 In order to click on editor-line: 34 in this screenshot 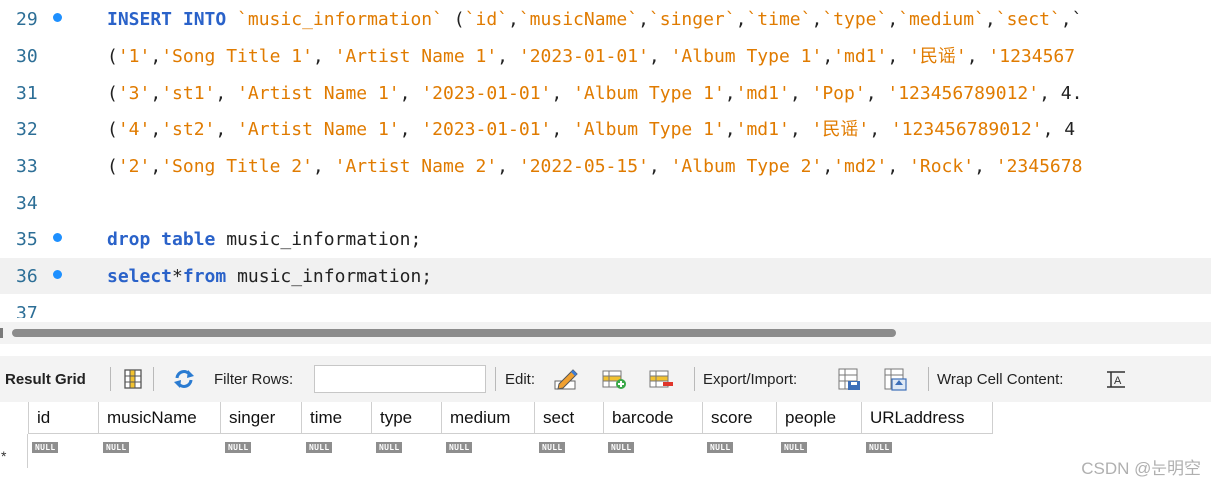, I will do `click(605, 203)`.